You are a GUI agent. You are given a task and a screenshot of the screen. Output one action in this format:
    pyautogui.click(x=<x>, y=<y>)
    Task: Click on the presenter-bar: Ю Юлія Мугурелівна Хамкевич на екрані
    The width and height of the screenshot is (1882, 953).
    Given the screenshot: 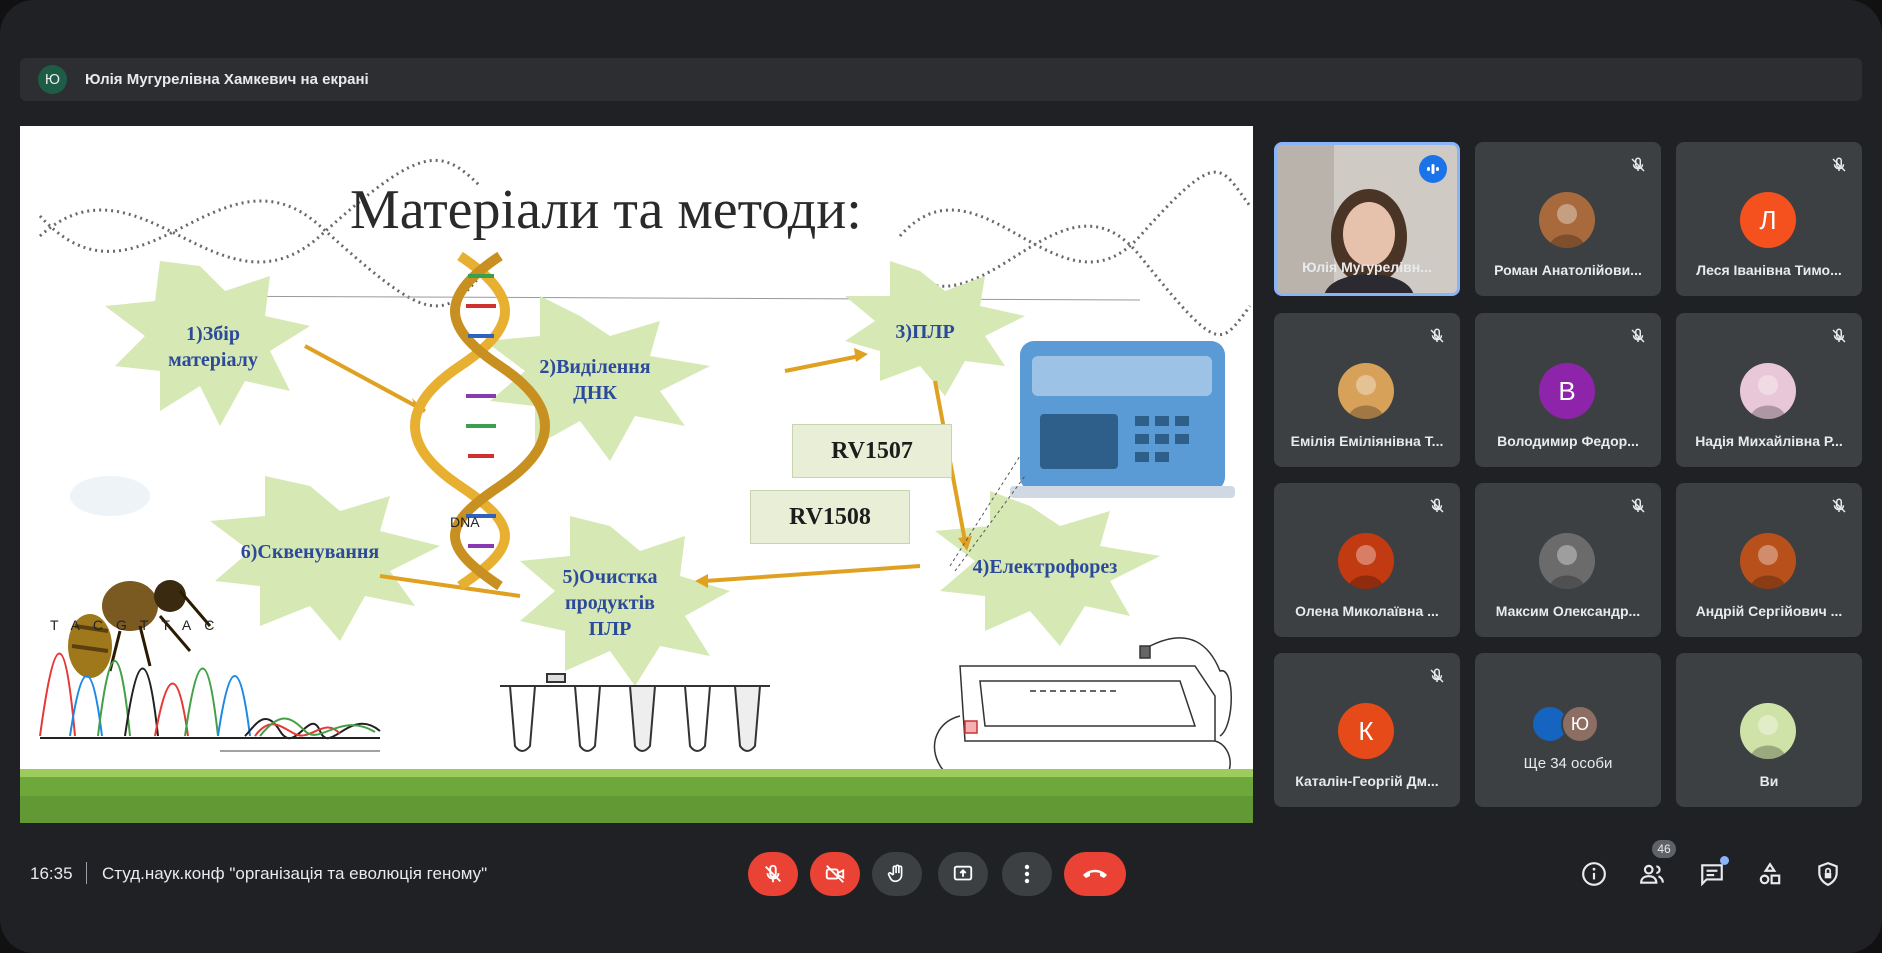 What is the action you would take?
    pyautogui.click(x=941, y=79)
    